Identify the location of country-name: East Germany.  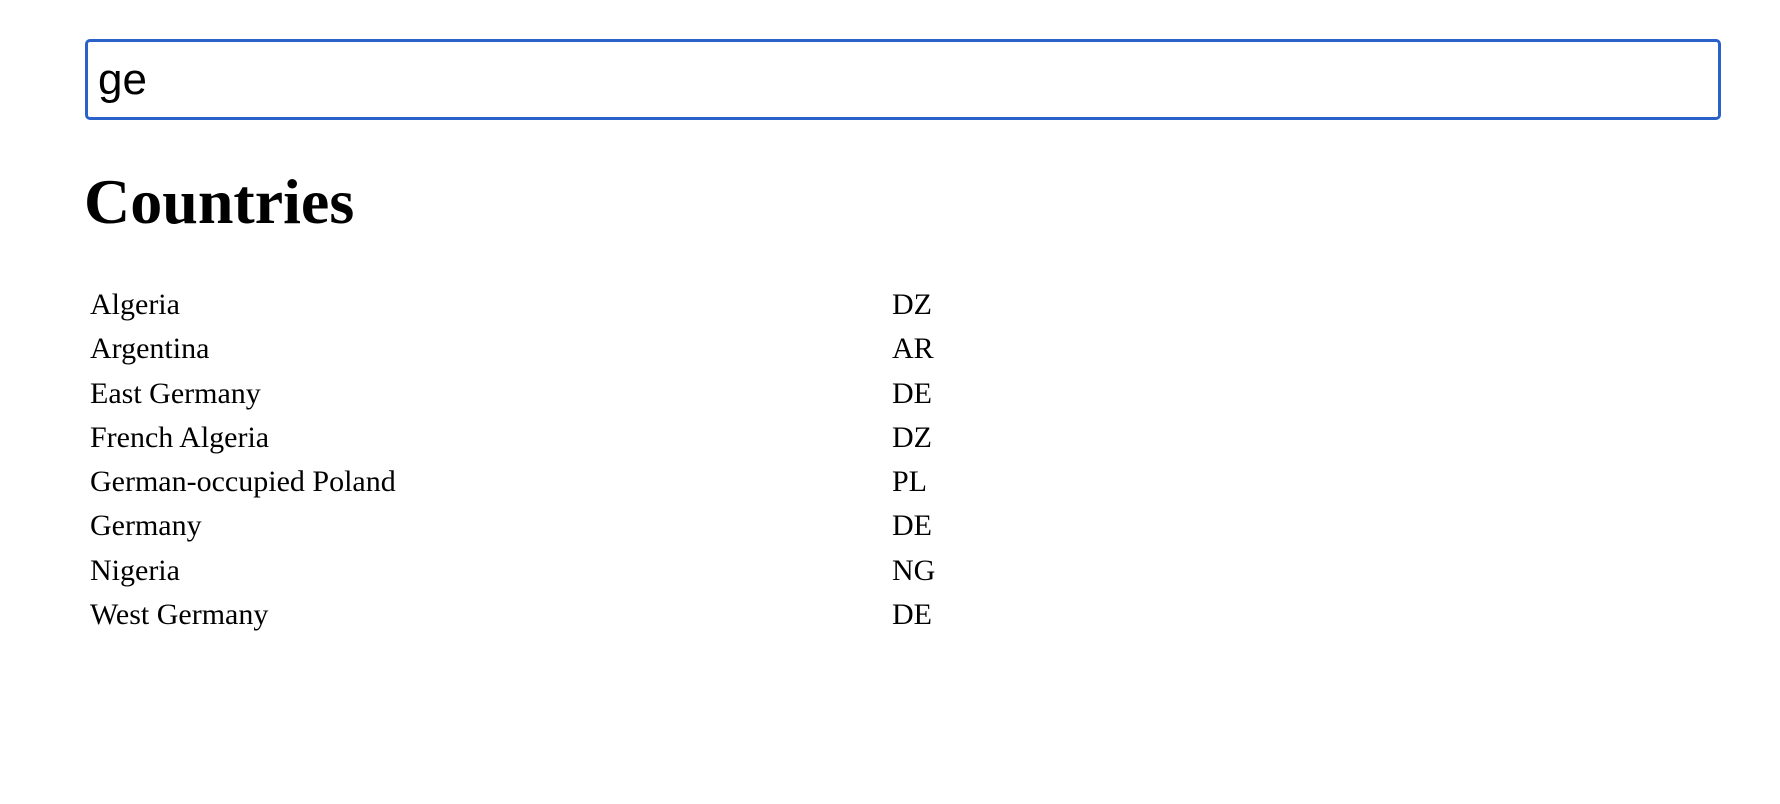
(175, 393).